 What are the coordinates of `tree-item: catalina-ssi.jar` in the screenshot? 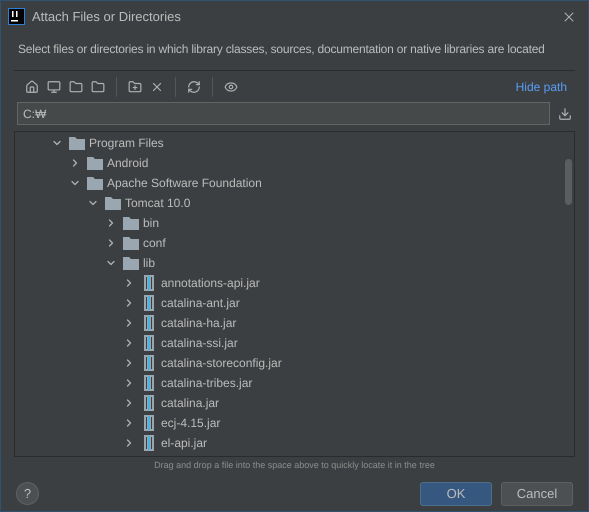 It's located at (199, 343).